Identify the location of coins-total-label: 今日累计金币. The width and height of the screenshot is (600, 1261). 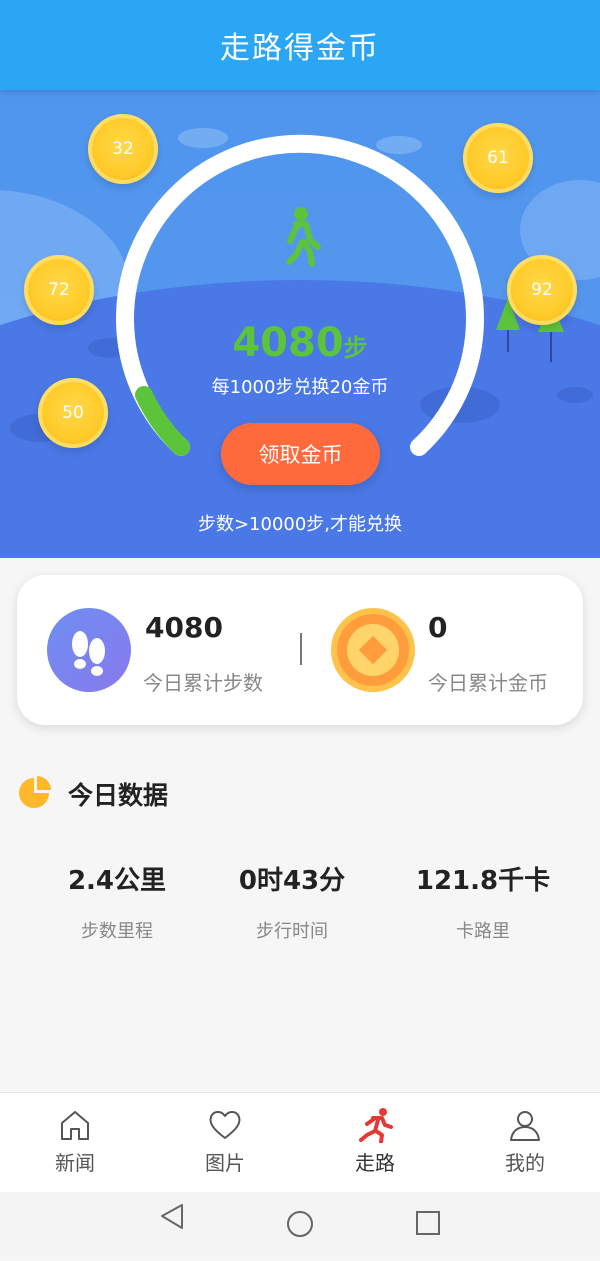
(488, 683).